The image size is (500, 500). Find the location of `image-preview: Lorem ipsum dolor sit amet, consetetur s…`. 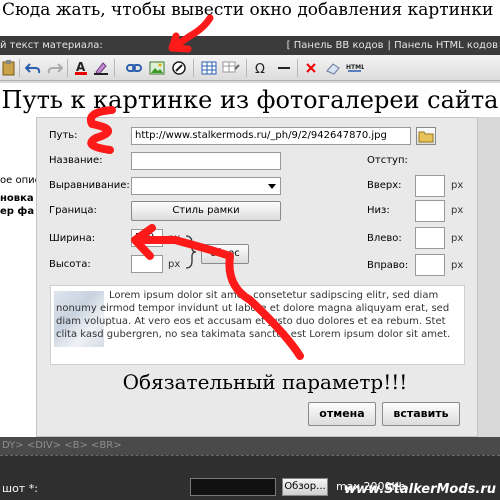

image-preview: Lorem ipsum dolor sit amet, consetetur s… is located at coordinates (257, 325).